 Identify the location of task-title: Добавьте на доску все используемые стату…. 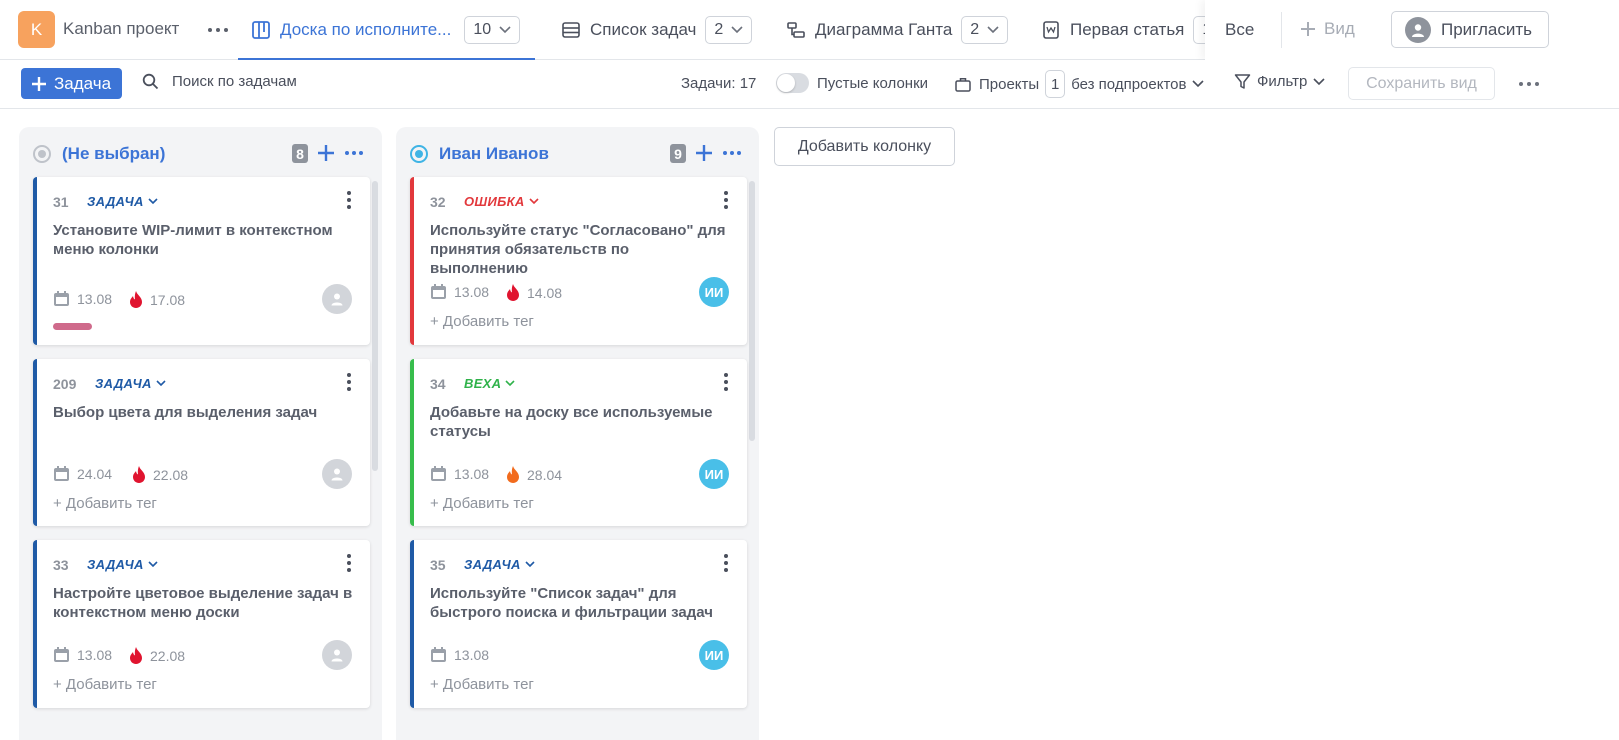
(580, 422).